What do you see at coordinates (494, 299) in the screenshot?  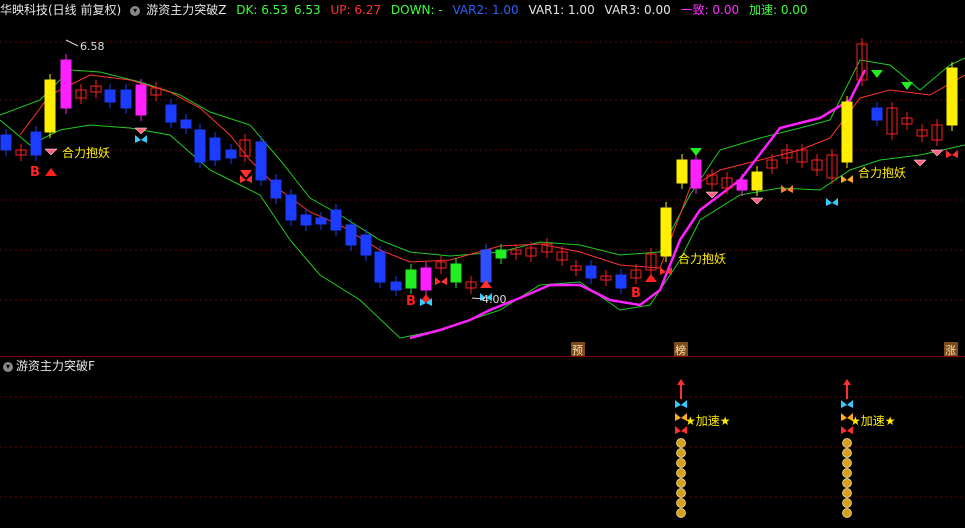 I see `low-price-label: 4.00` at bounding box center [494, 299].